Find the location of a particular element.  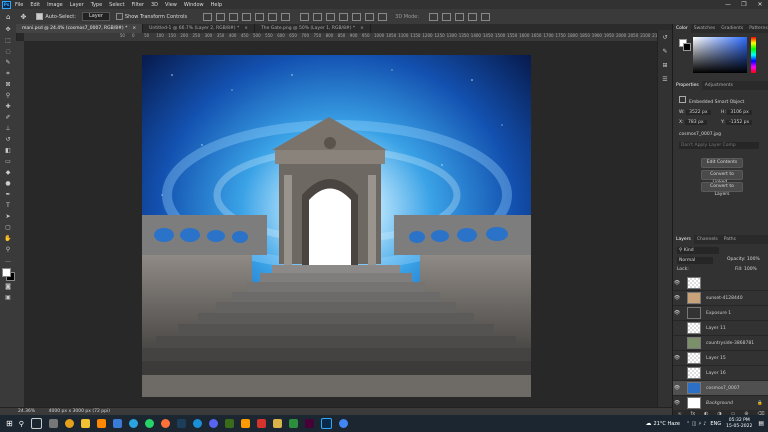

menu-edit: Edit is located at coordinates (35, 5).